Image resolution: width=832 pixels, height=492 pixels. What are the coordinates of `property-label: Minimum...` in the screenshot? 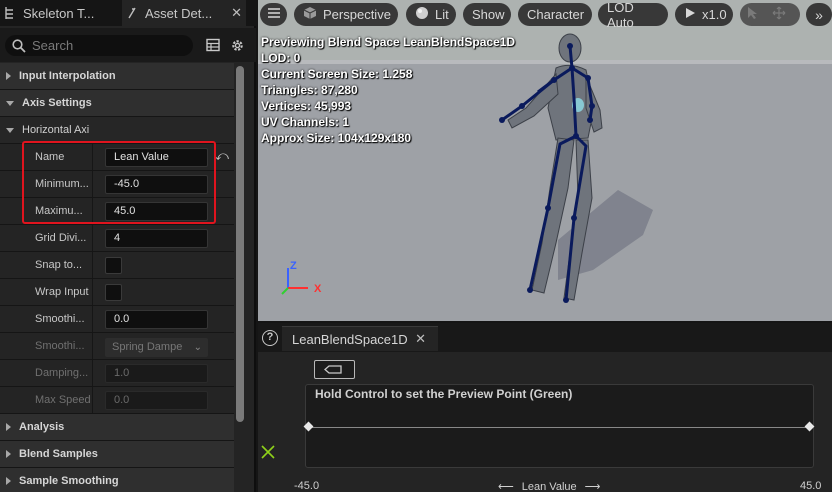 It's located at (62, 184).